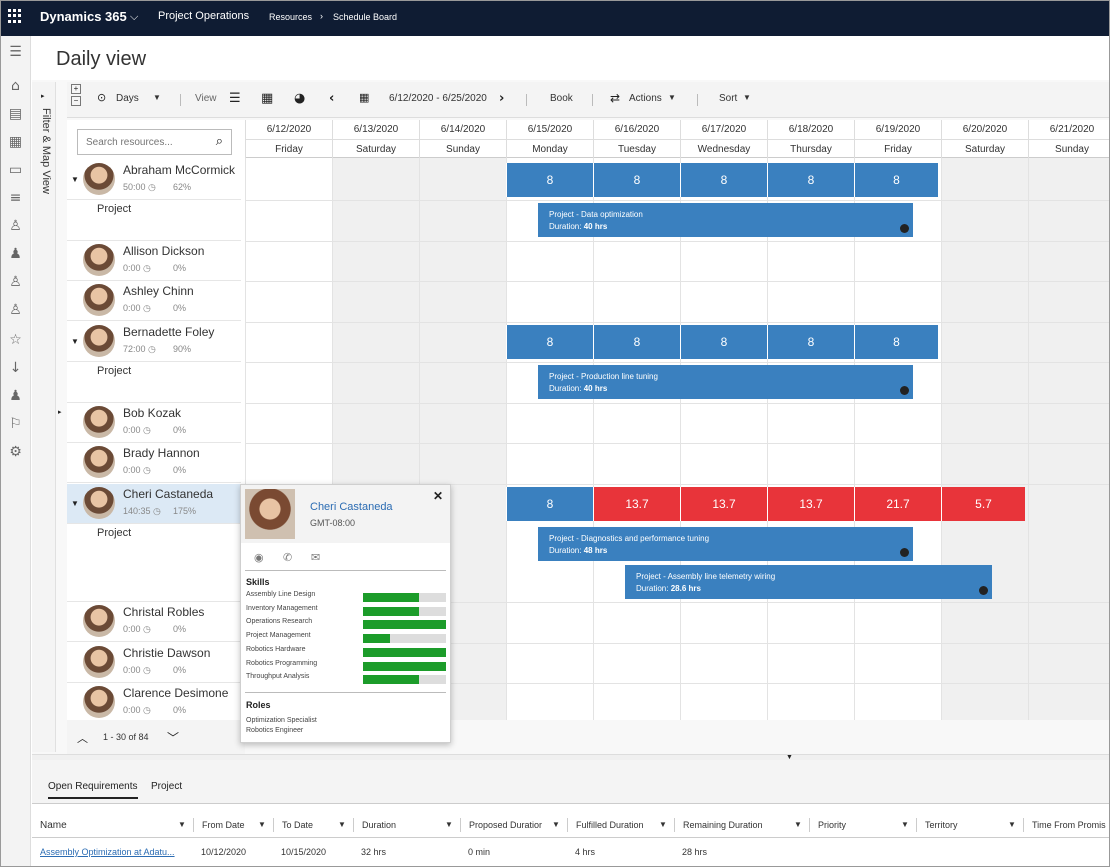 The image size is (1110, 867). Describe the element at coordinates (15, 396) in the screenshot. I see `team-icon: ♟` at that location.